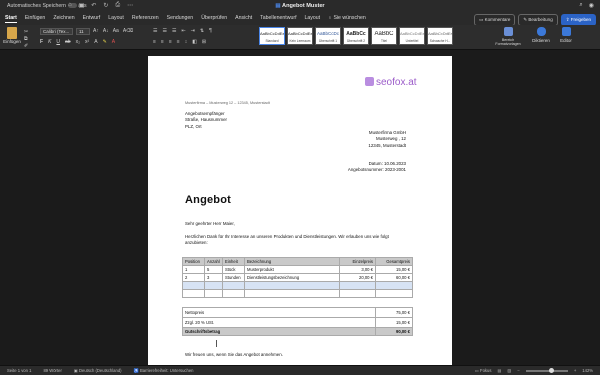 The width and height of the screenshot is (600, 375). Describe the element at coordinates (279, 322) in the screenshot. I see `vat-label: Zzgl. 20 % USt.` at that location.